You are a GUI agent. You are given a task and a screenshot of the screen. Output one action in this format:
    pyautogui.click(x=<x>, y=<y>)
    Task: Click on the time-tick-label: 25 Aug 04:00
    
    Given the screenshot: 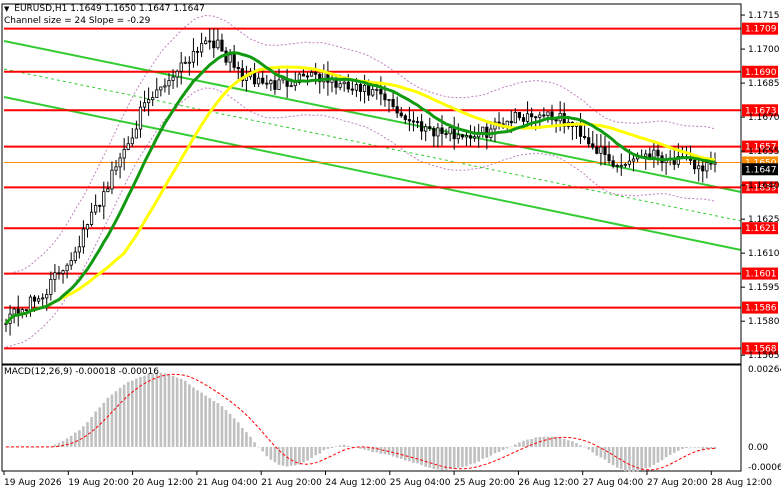 What is the action you would take?
    pyautogui.click(x=420, y=483)
    